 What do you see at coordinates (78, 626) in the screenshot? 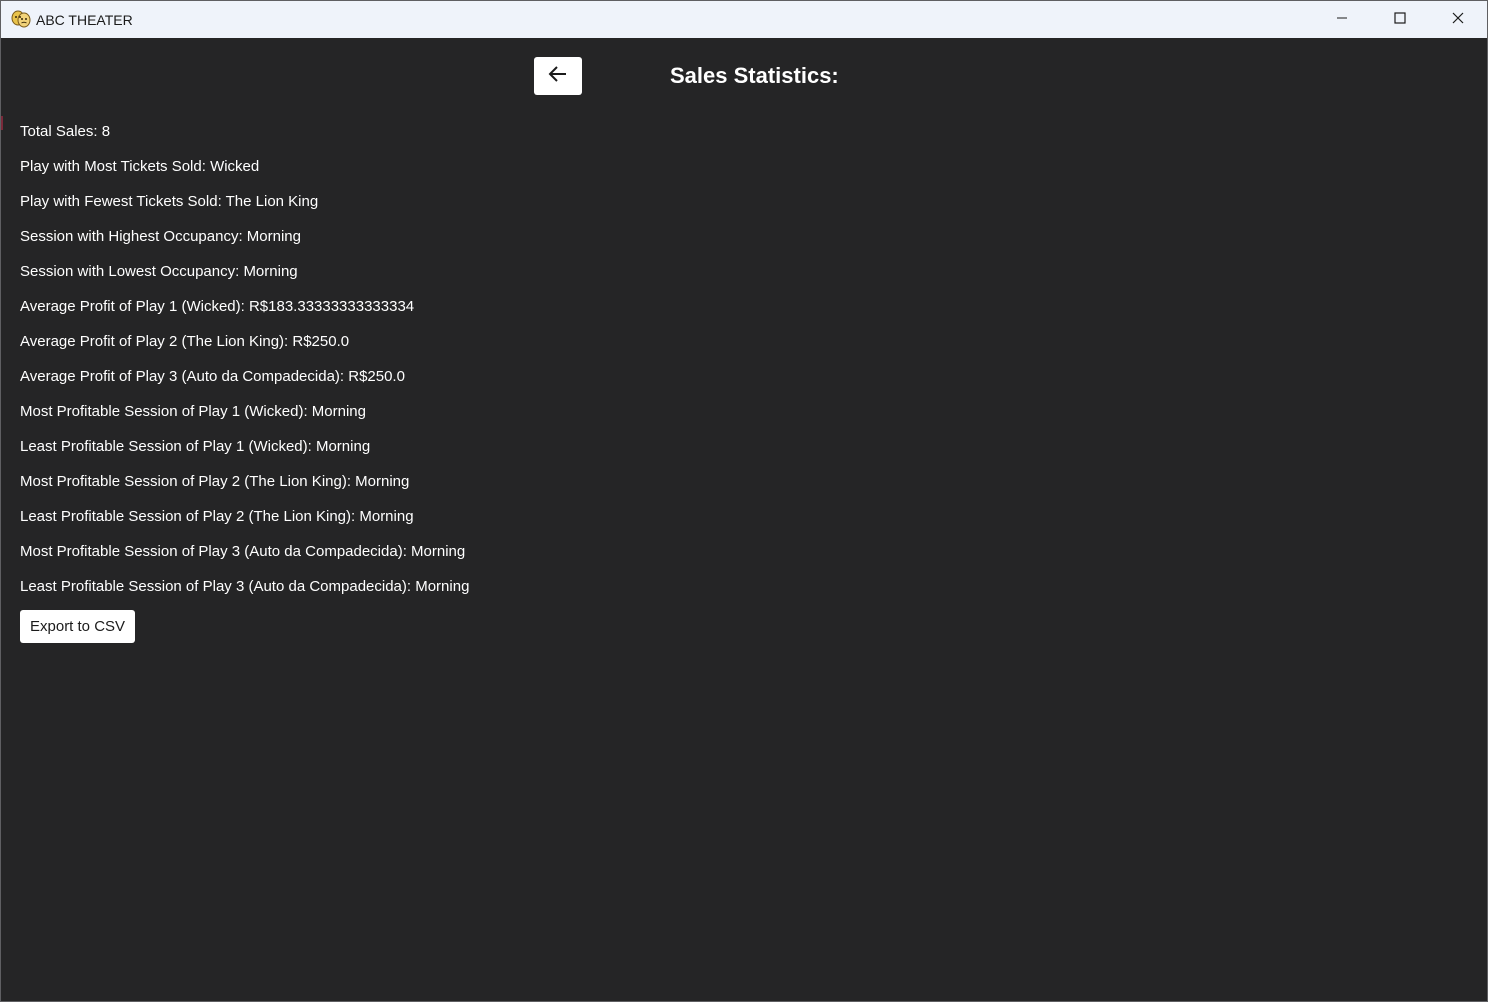
I see `export-csv-button: Export to CSV` at bounding box center [78, 626].